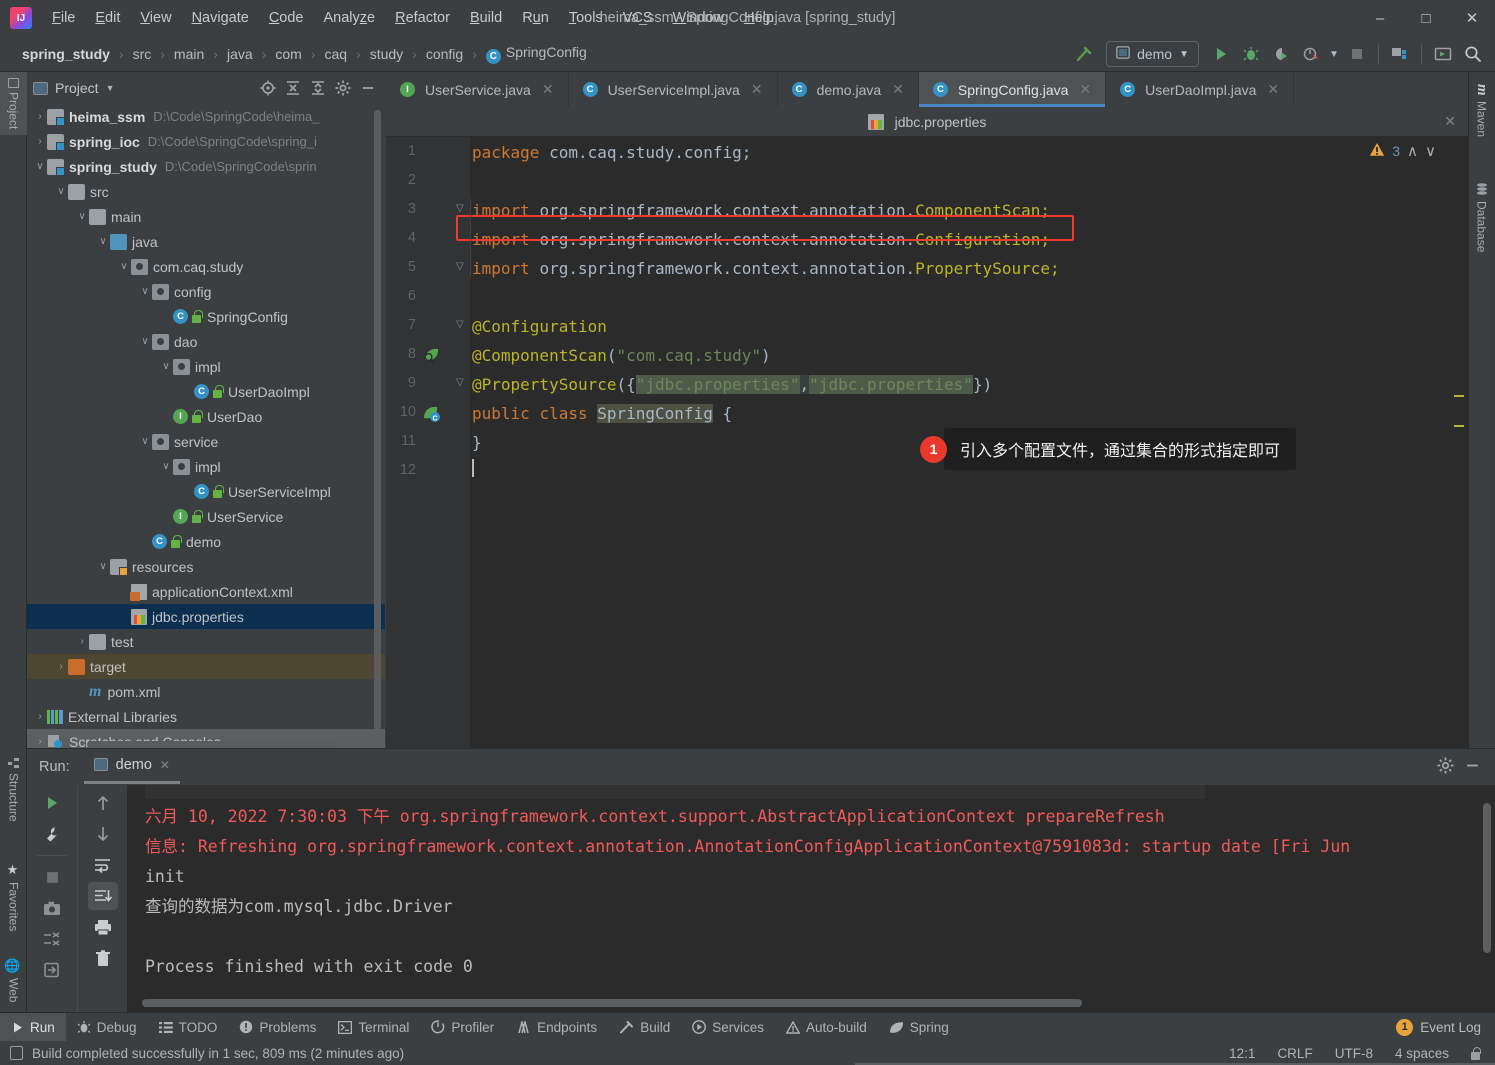 This screenshot has width=1495, height=1065. What do you see at coordinates (1084, 54) in the screenshot?
I see `build-hammer-icon` at bounding box center [1084, 54].